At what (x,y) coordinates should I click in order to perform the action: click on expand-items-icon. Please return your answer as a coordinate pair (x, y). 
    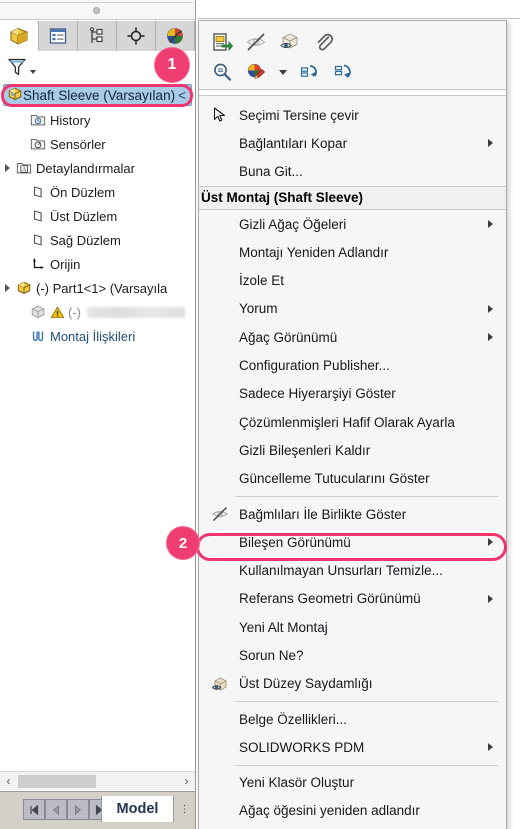
    Looking at the image, I should click on (344, 72).